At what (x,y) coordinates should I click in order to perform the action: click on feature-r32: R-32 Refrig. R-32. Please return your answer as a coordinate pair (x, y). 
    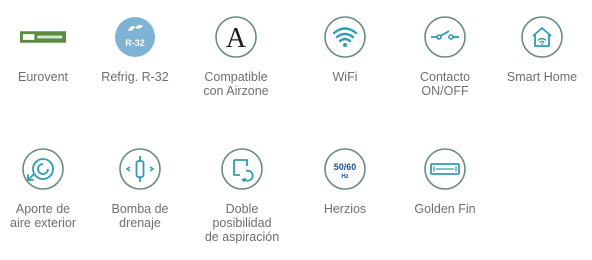
    Looking at the image, I should click on (135, 49).